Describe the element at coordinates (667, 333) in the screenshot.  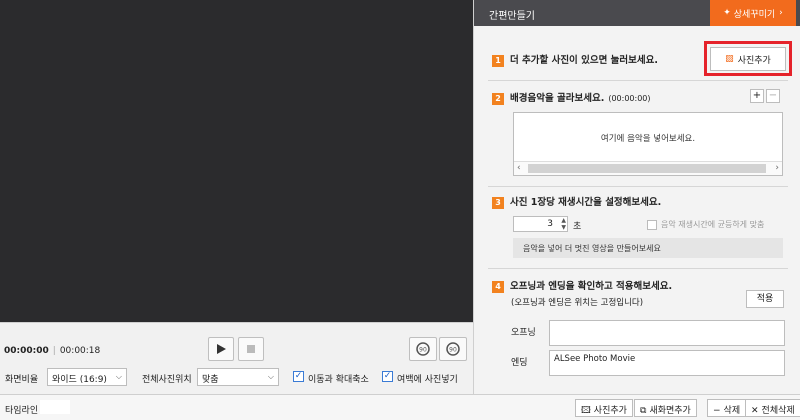
I see `opening-field` at that location.